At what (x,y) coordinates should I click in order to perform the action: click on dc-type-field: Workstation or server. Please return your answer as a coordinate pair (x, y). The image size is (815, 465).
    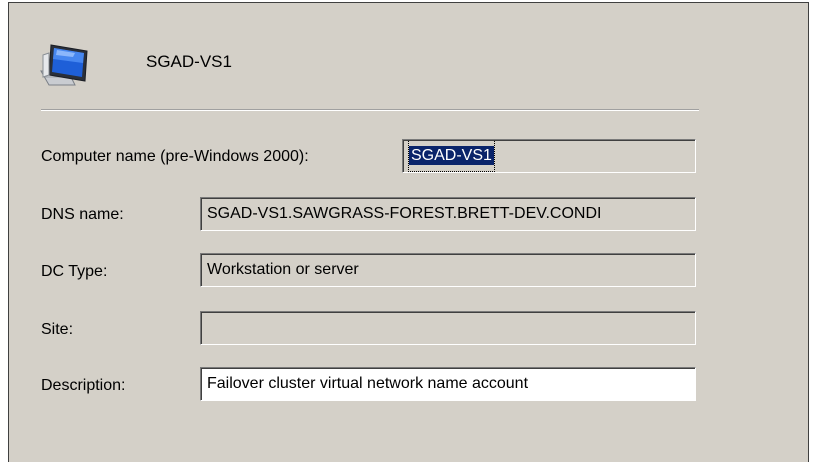
    Looking at the image, I should click on (448, 270).